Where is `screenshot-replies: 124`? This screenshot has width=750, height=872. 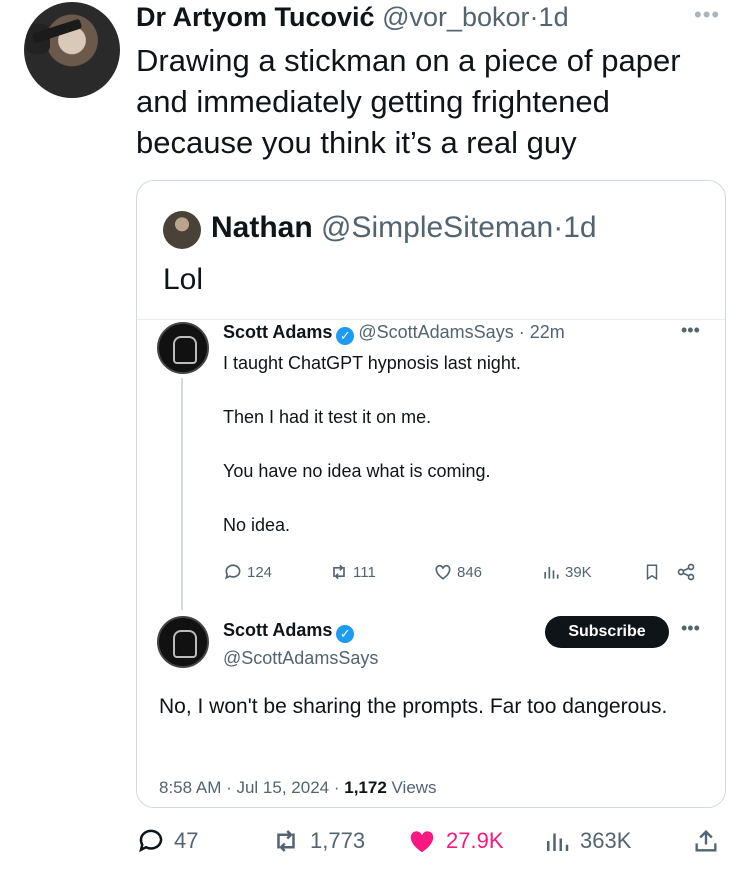
screenshot-replies: 124 is located at coordinates (247, 572).